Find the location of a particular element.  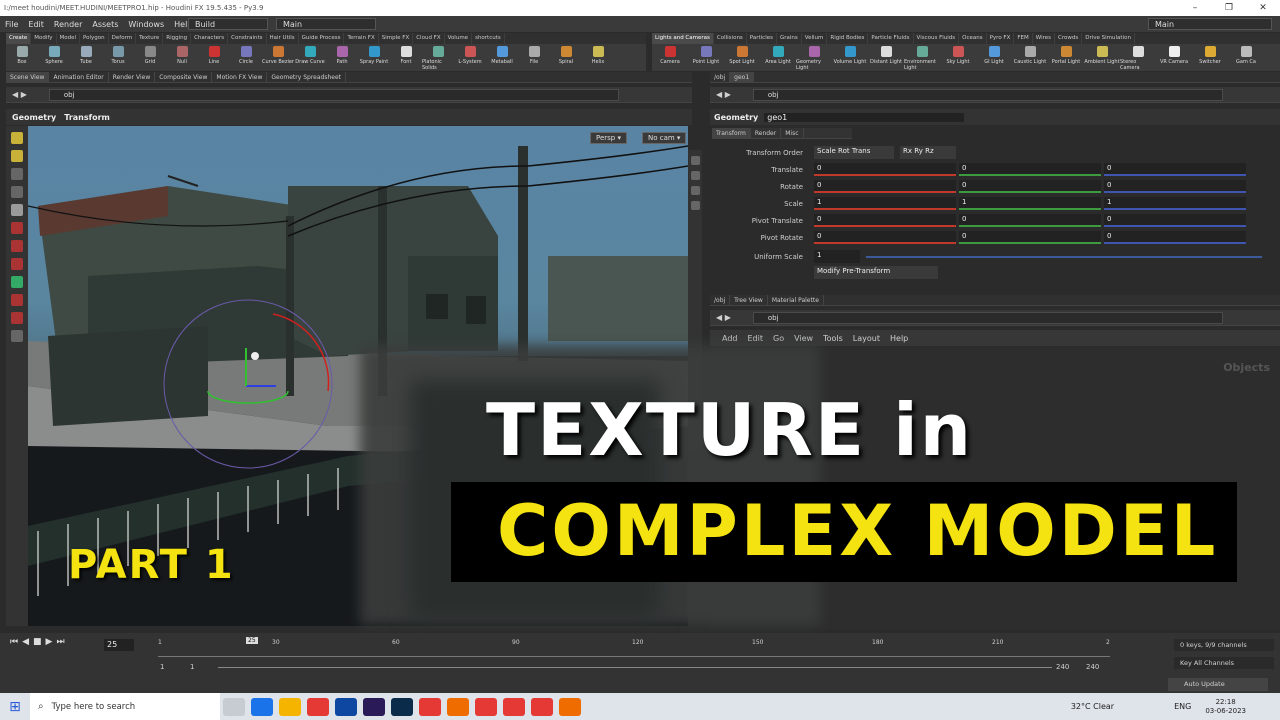

pane-tab: Motion FX View is located at coordinates (240, 77).